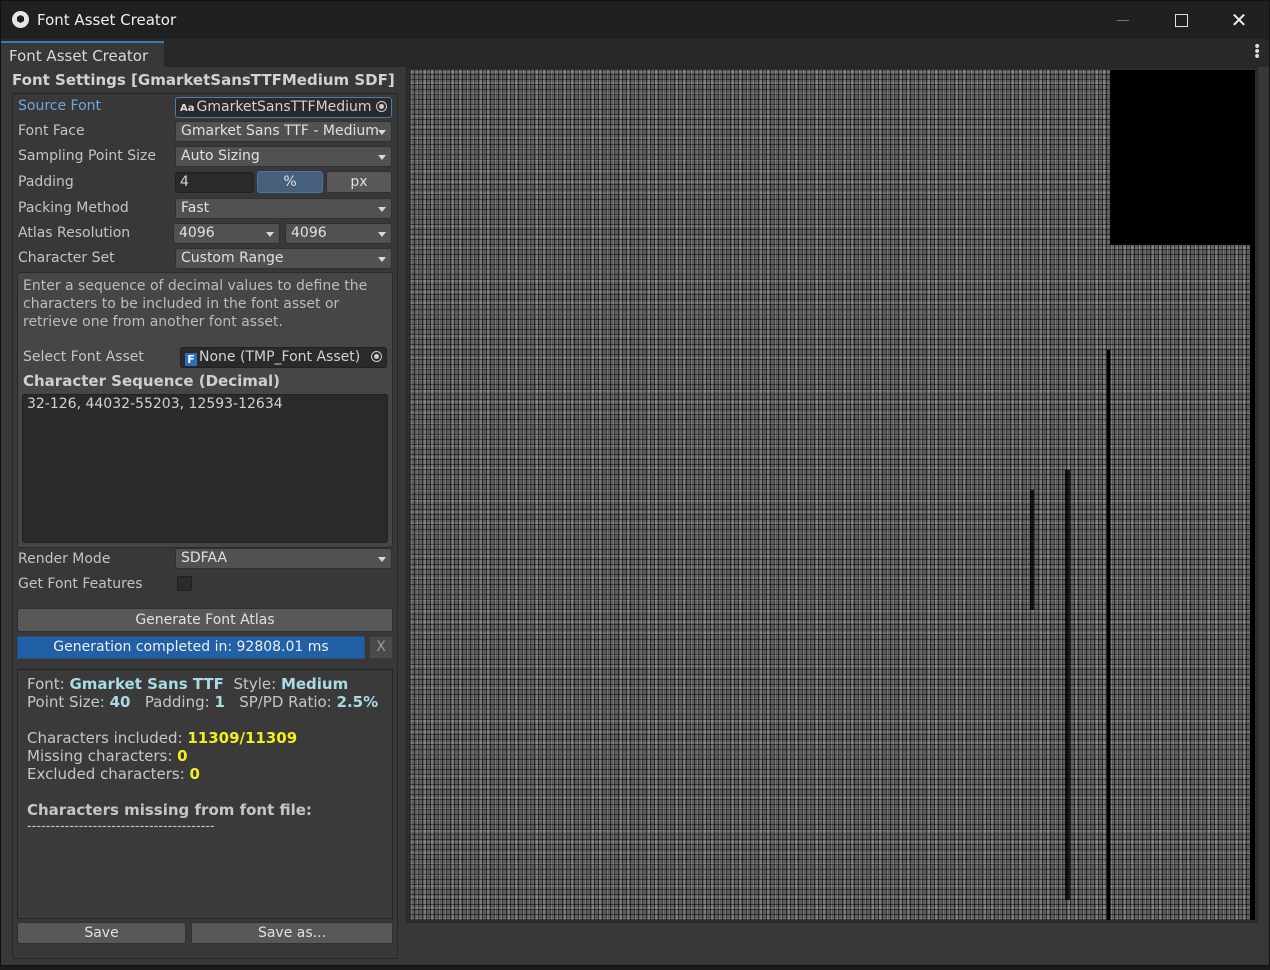 This screenshot has height=970, width=1270. What do you see at coordinates (195, 208) in the screenshot?
I see `packing-method-value: Fast` at bounding box center [195, 208].